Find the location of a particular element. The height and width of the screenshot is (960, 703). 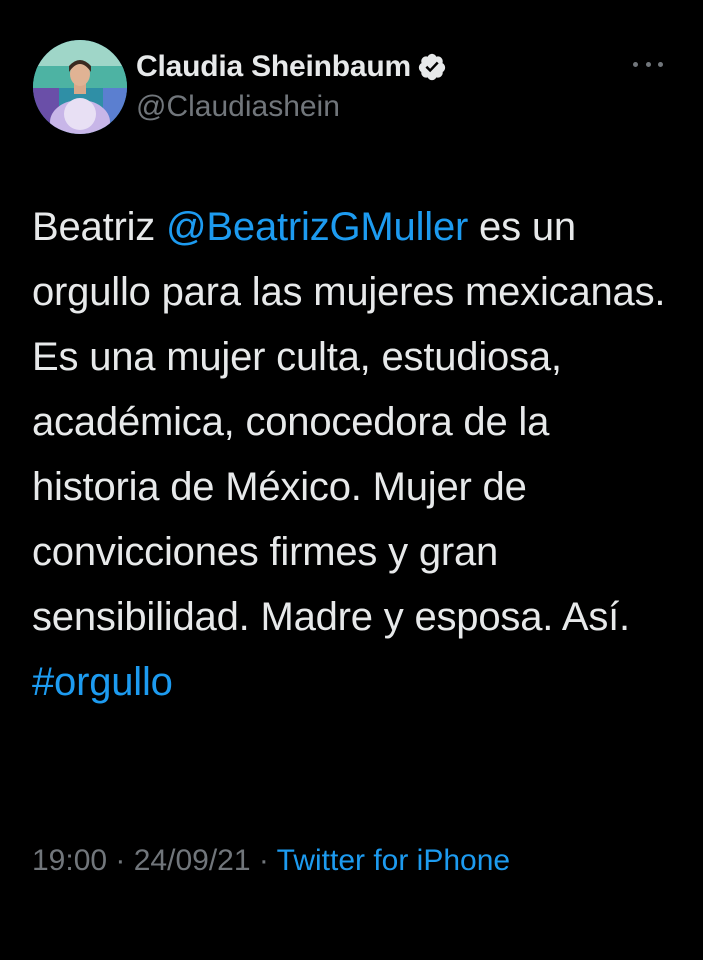

avatar-image is located at coordinates (80, 87).